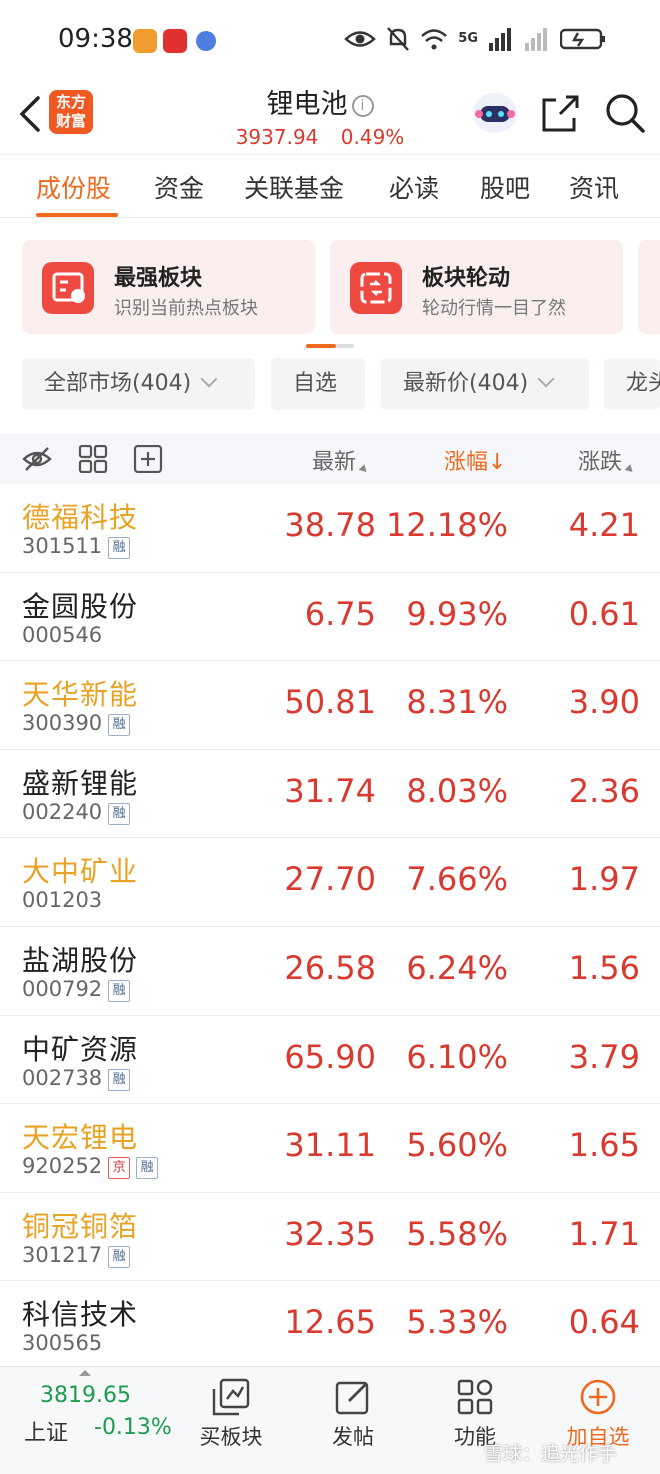 The height and width of the screenshot is (1474, 660). Describe the element at coordinates (148, 459) in the screenshot. I see `add-icon` at that location.